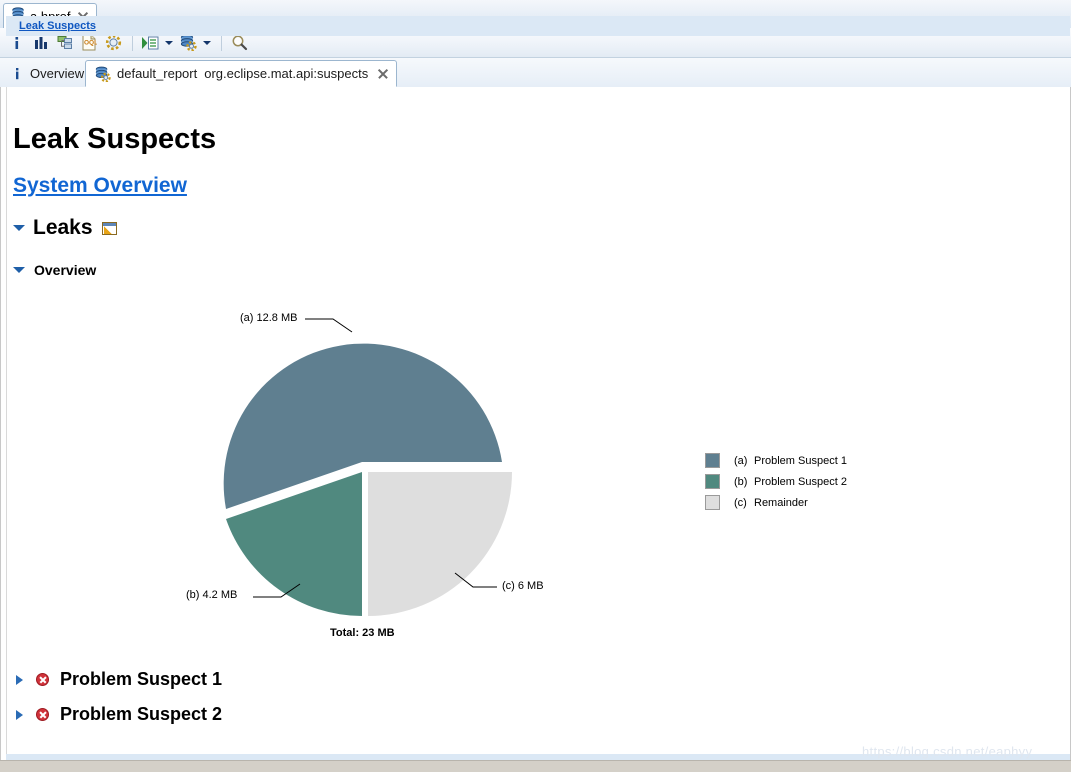  I want to click on legend-item-a: (a) Problem Suspect 1, so click(776, 460).